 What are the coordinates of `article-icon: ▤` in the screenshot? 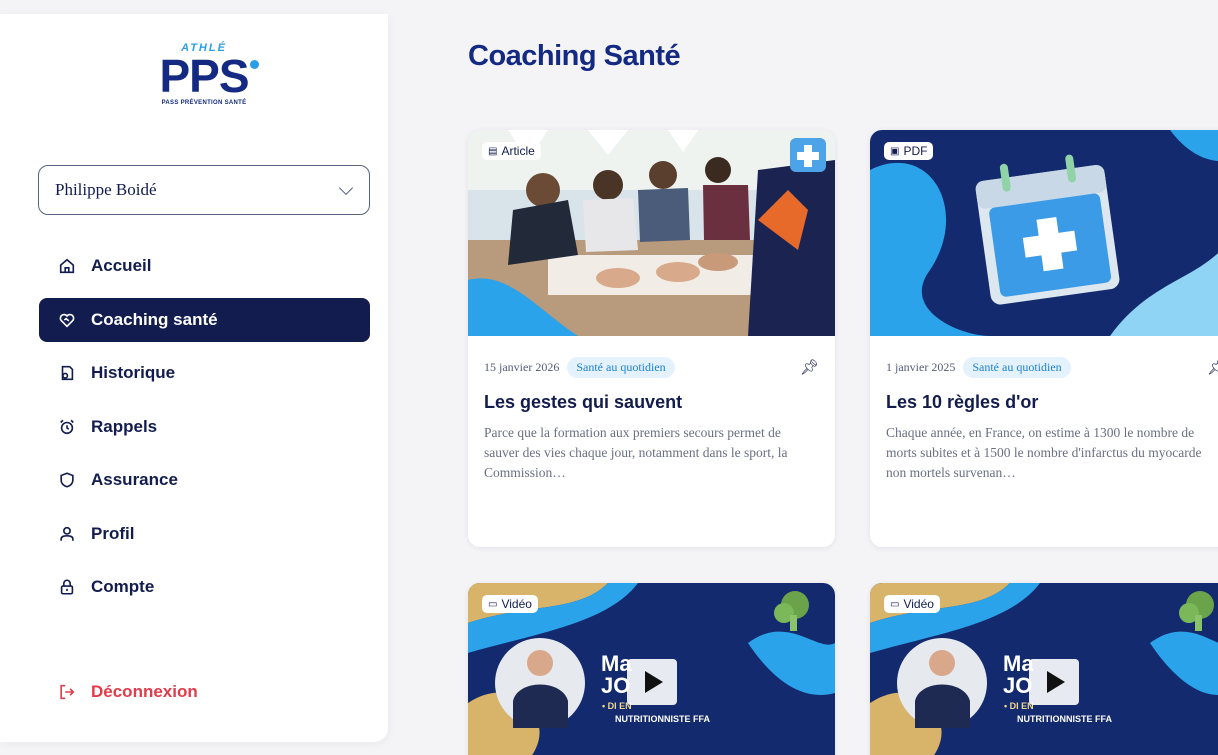 It's located at (493, 151).